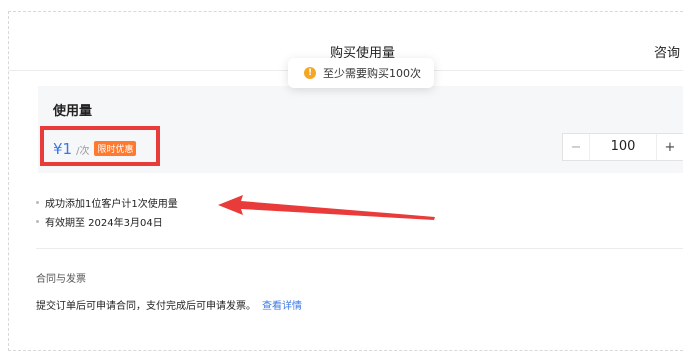  I want to click on contract-text: 提交订单后可申请合同，支付完成后可申请发票。, so click(146, 306).